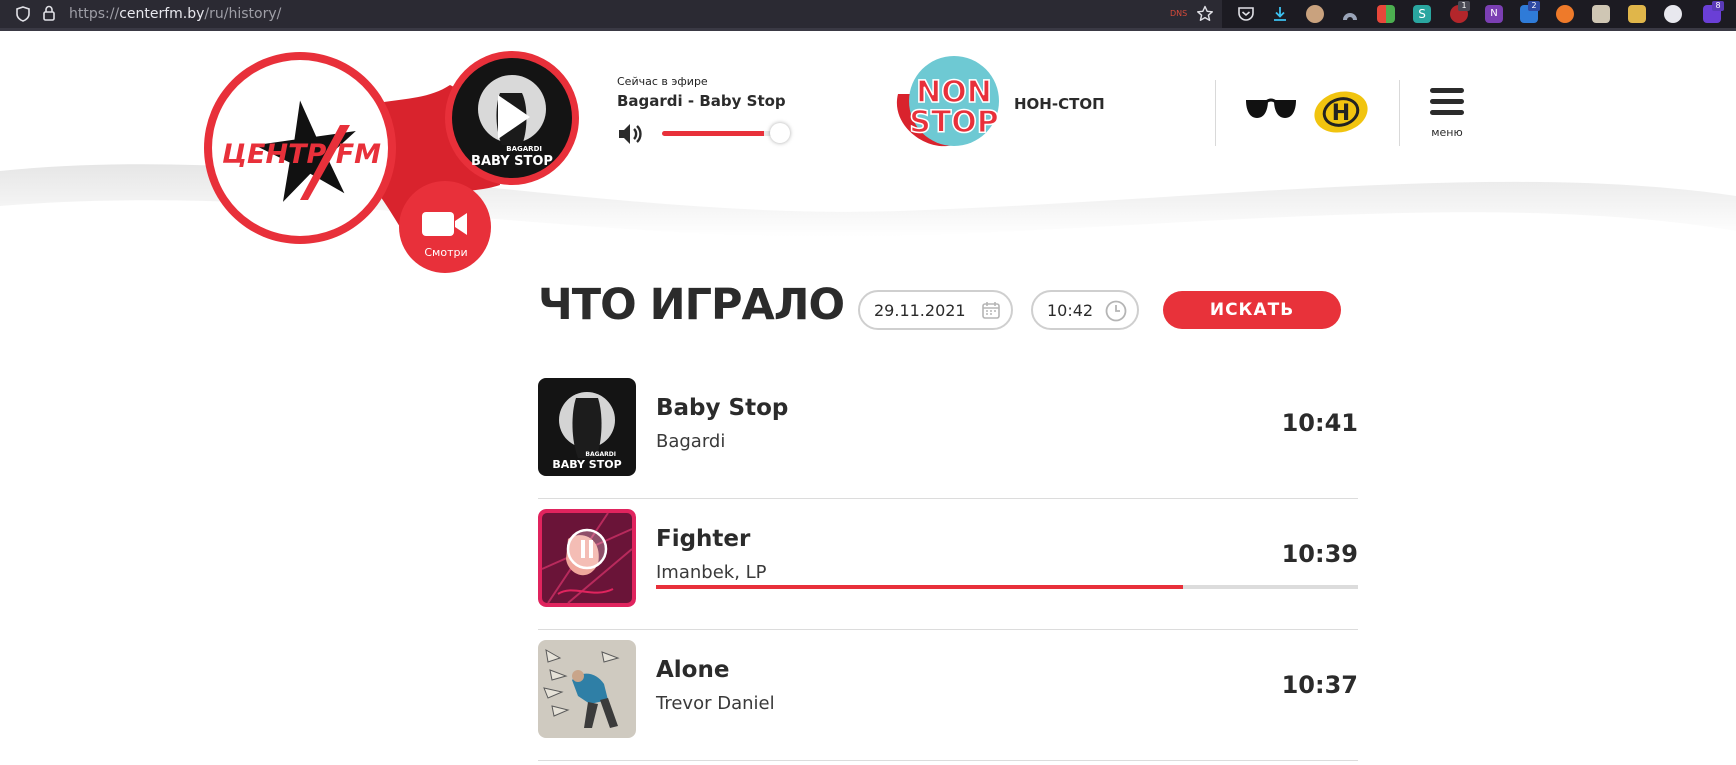 The width and height of the screenshot is (1736, 765). Describe the element at coordinates (301, 154) in the screenshot. I see `logo-text: ЦЕНТР FM` at that location.